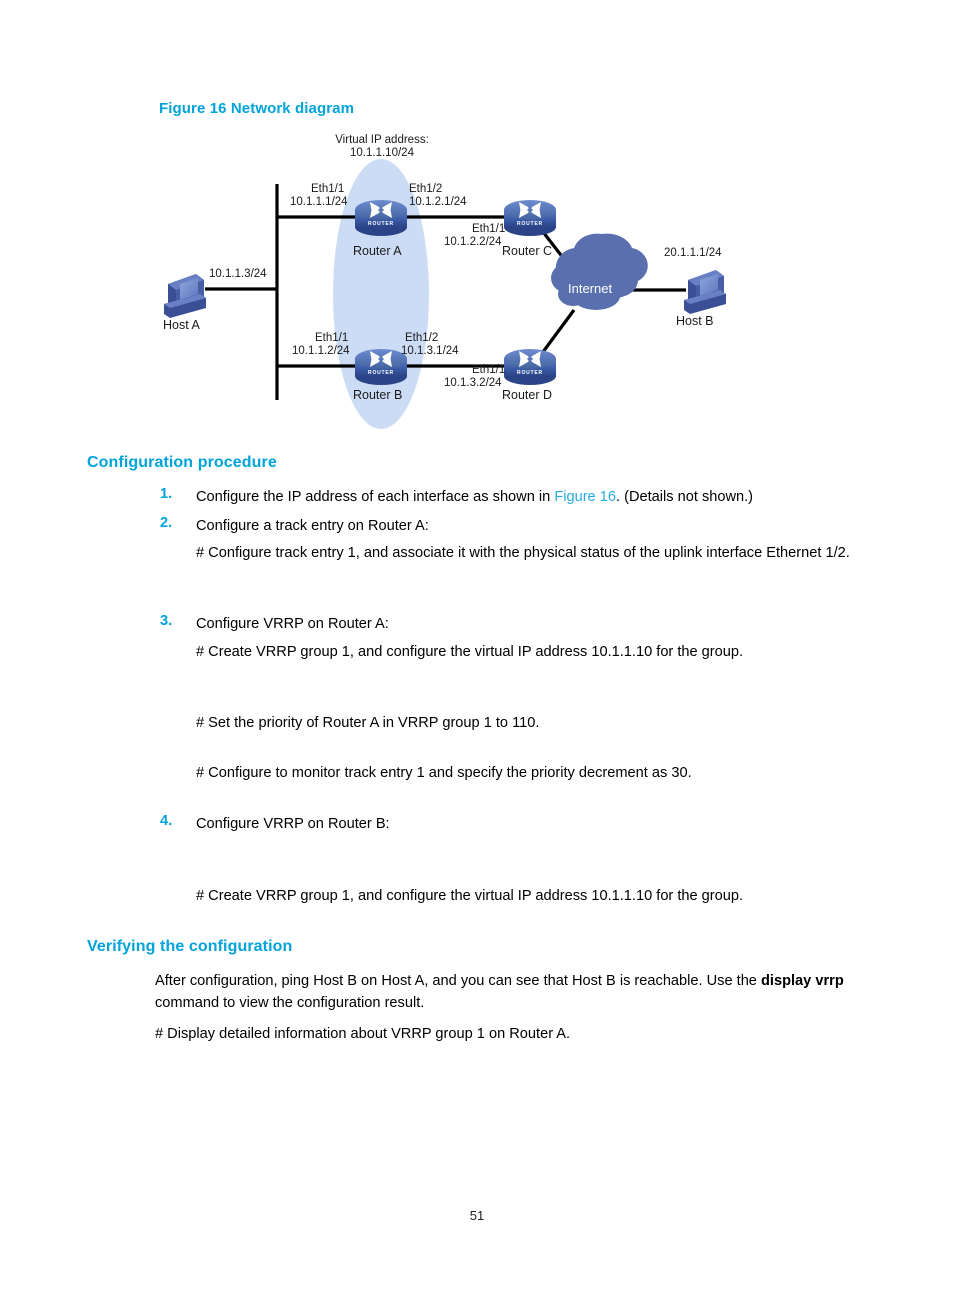 The height and width of the screenshot is (1296, 954). What do you see at coordinates (422, 338) in the screenshot?
I see `router-b-eth1-2-name: Eth1/2` at bounding box center [422, 338].